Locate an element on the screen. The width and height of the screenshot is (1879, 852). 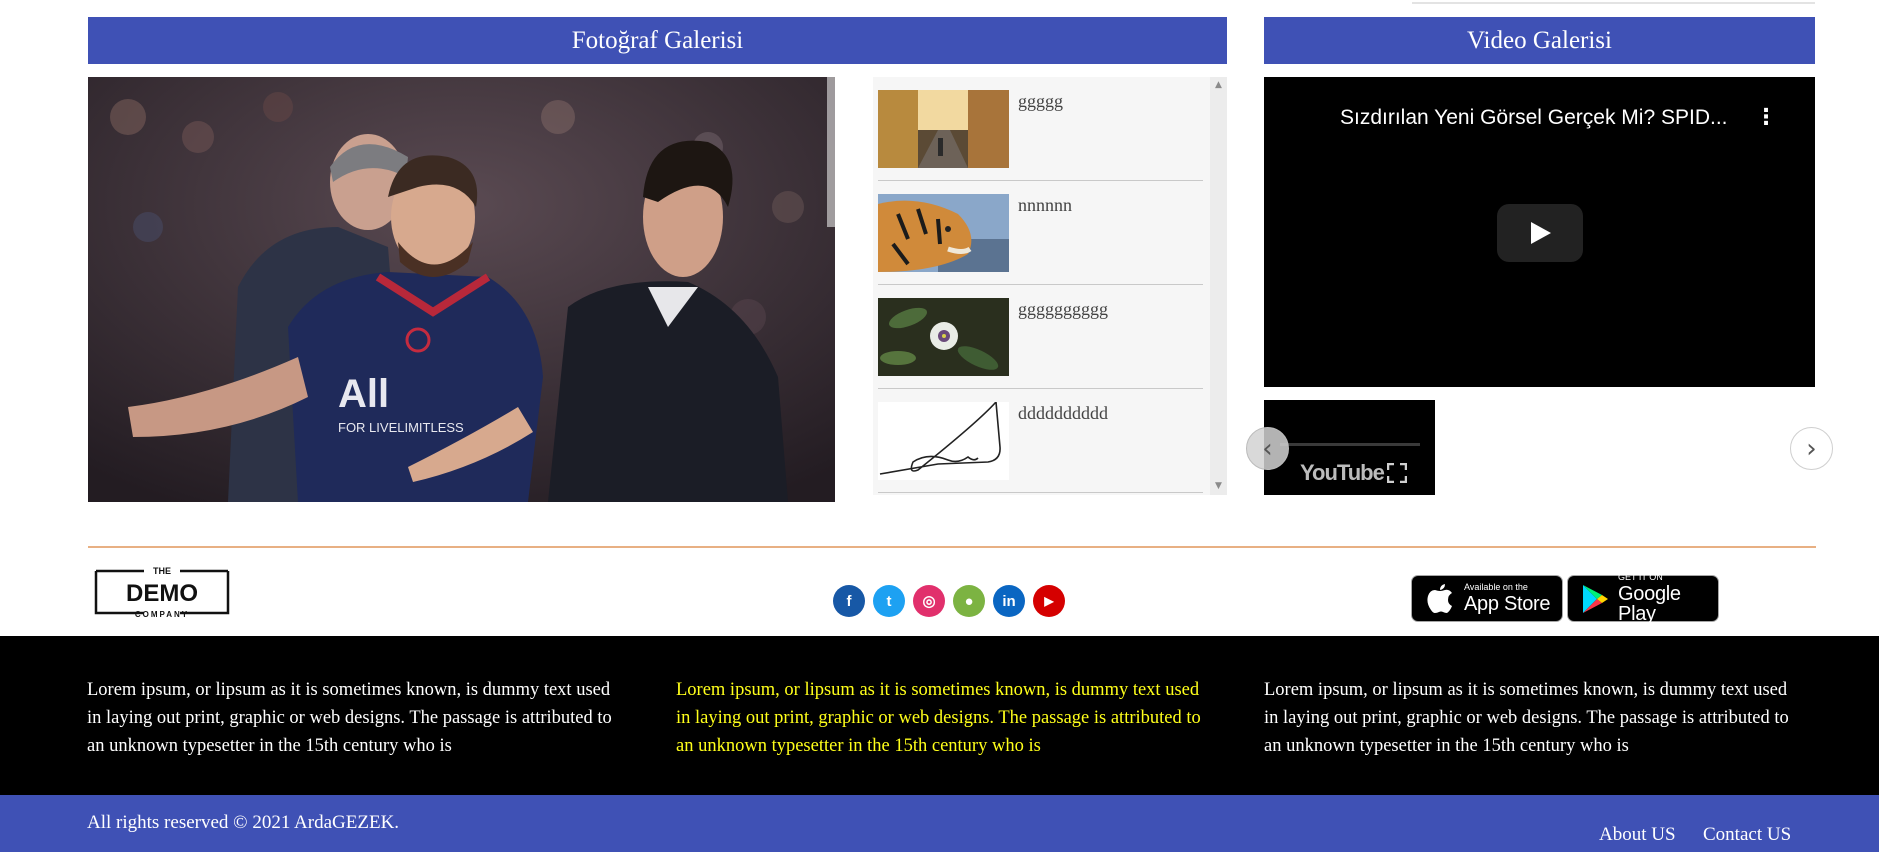
thumbnail-item: dddddddddd is located at coordinates (1040, 441).